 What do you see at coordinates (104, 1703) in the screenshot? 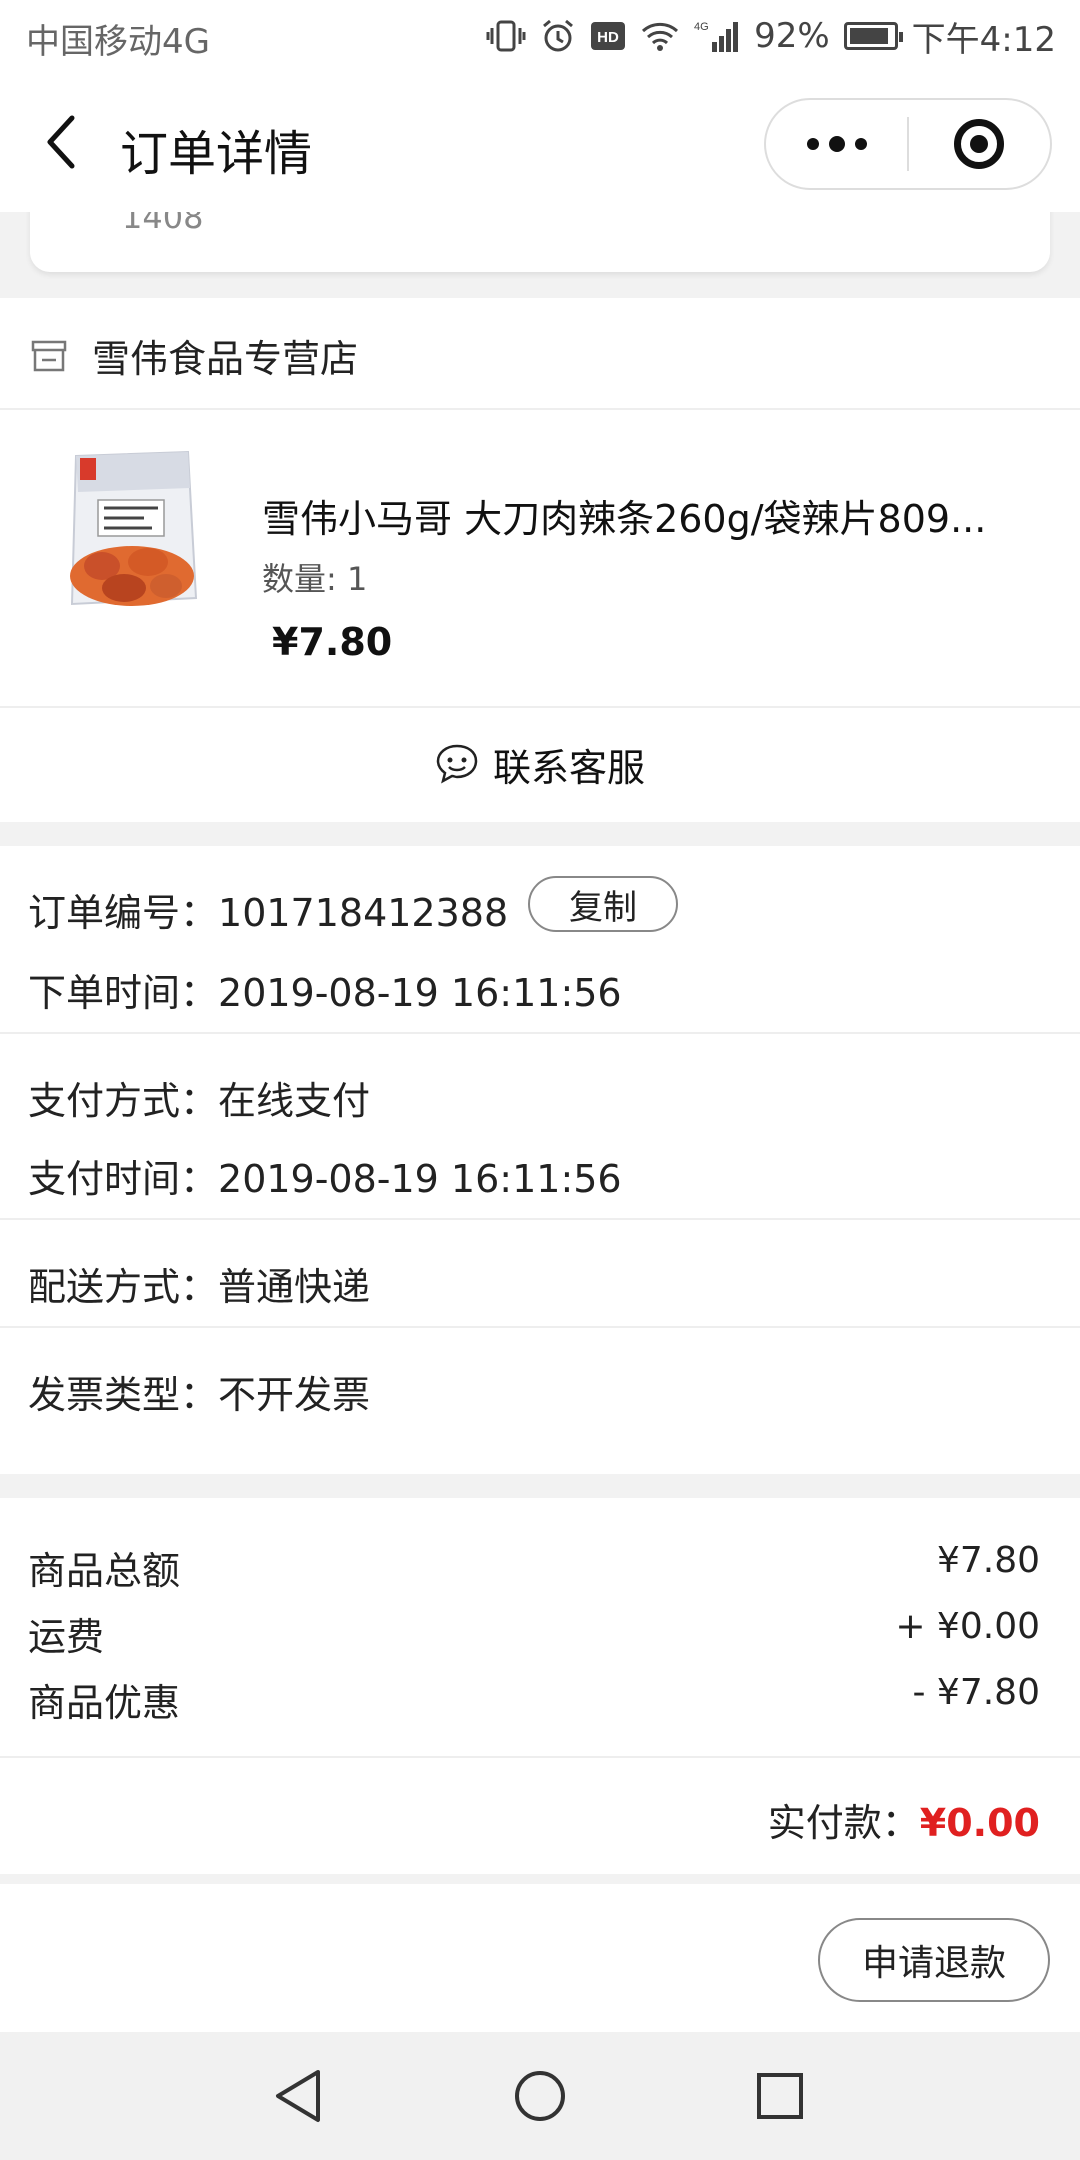
I see `discount-label: 商品优惠` at bounding box center [104, 1703].